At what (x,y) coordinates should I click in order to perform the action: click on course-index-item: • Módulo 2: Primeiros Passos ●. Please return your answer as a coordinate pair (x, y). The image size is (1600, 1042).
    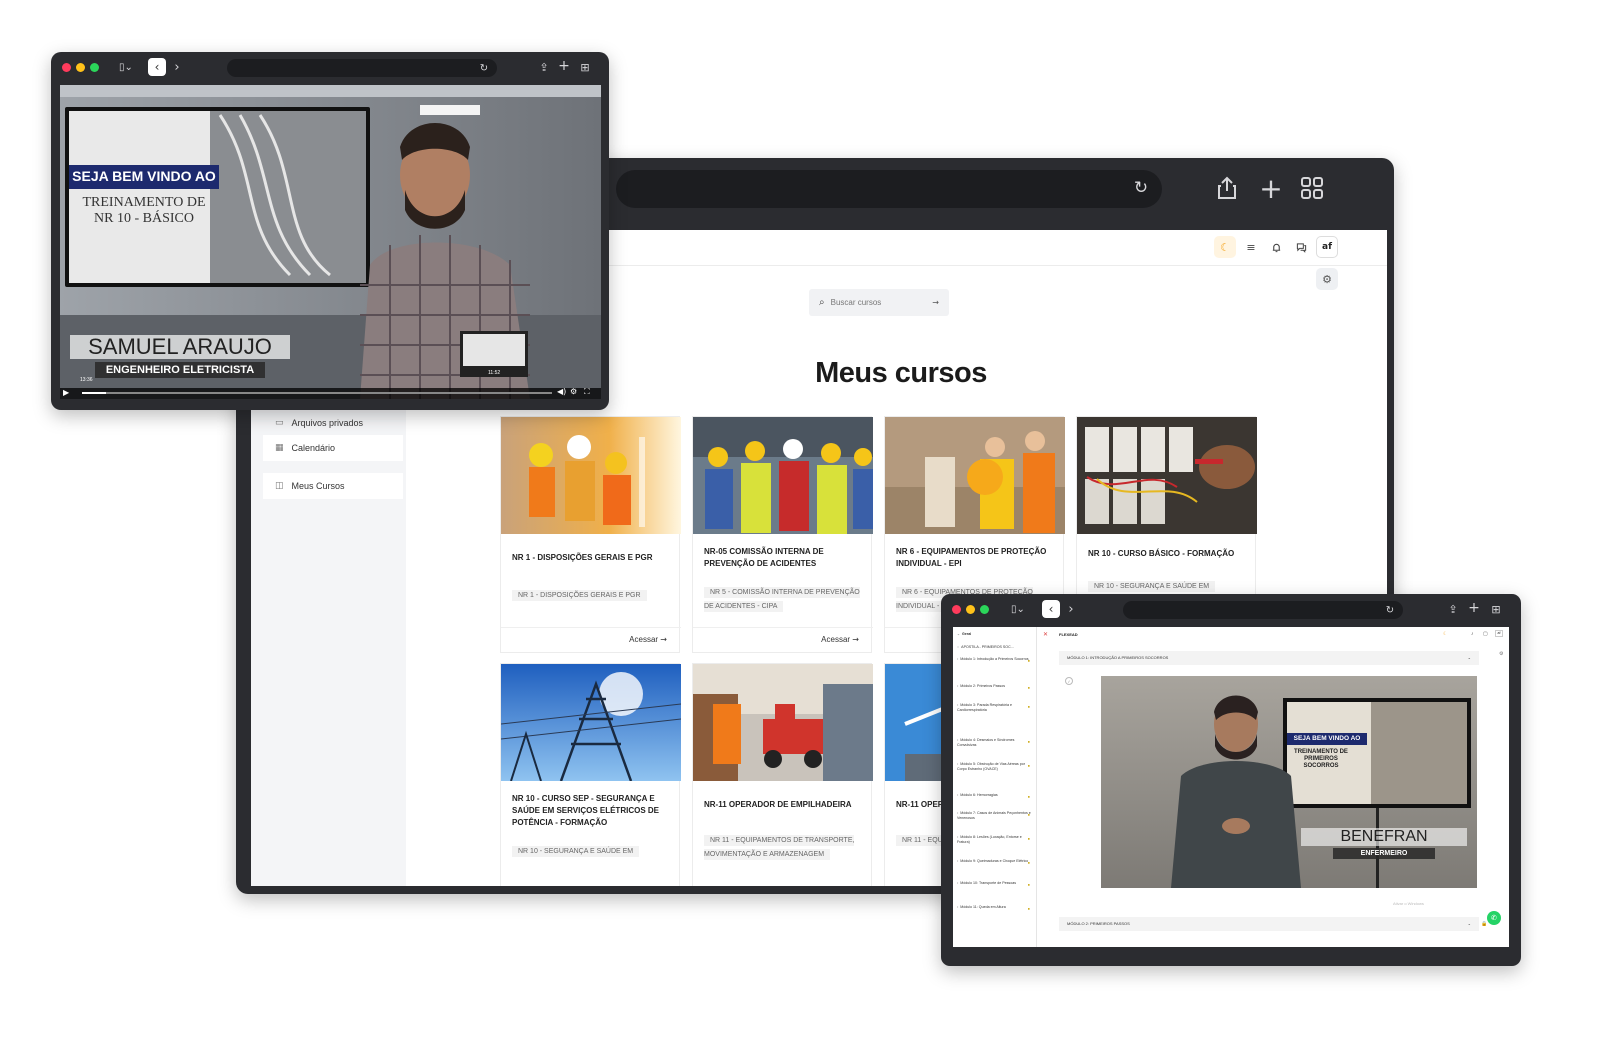
    Looking at the image, I should click on (995, 687).